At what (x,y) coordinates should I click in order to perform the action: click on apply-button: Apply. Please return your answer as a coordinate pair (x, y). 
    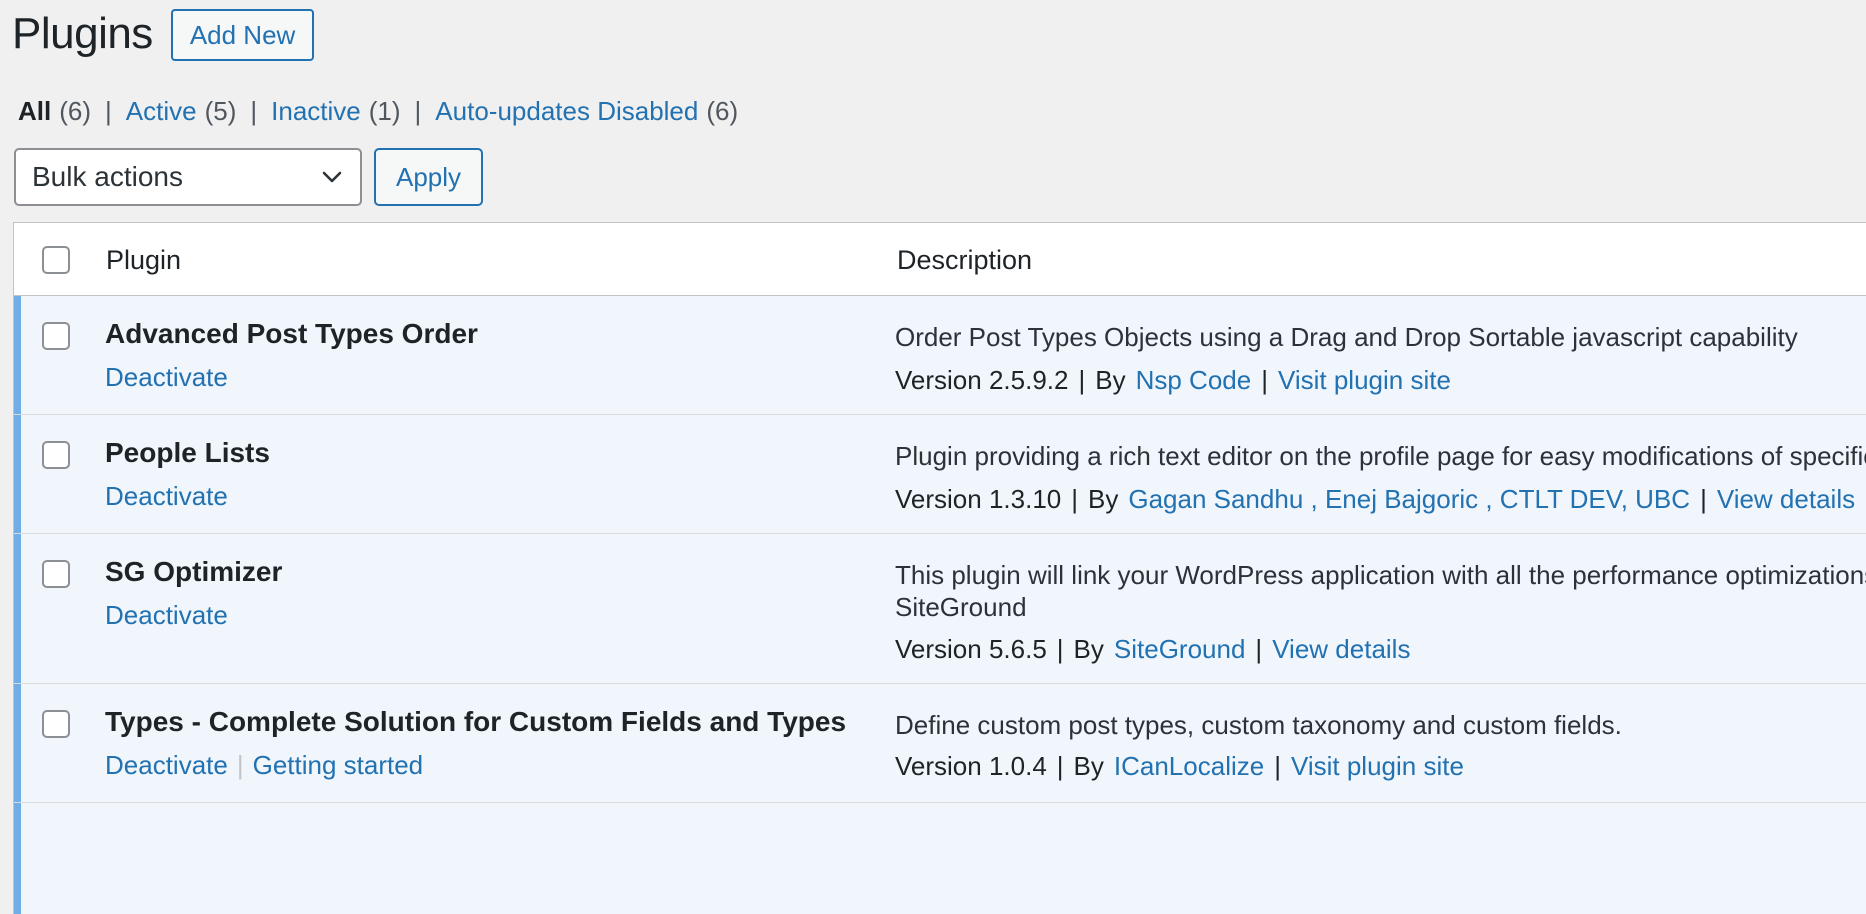
    Looking at the image, I should click on (429, 177).